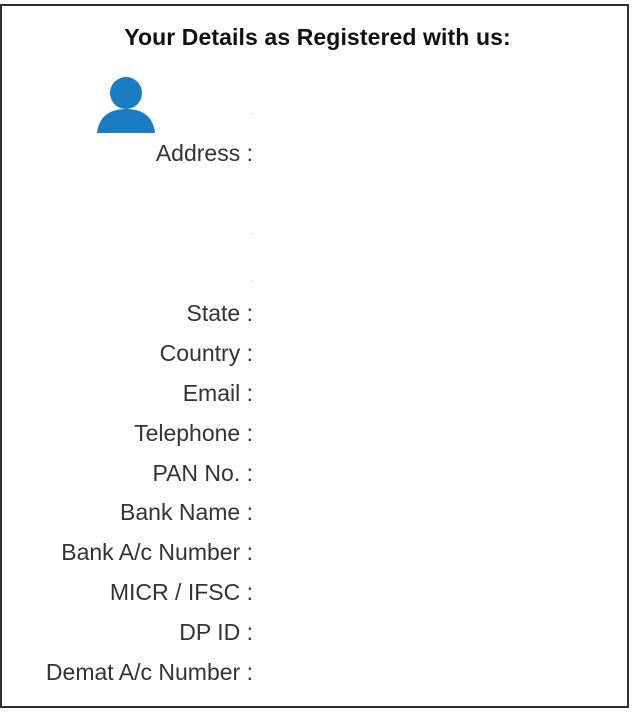 The height and width of the screenshot is (713, 635). Describe the element at coordinates (216, 632) in the screenshot. I see `dp-id-label: DP ID :` at that location.